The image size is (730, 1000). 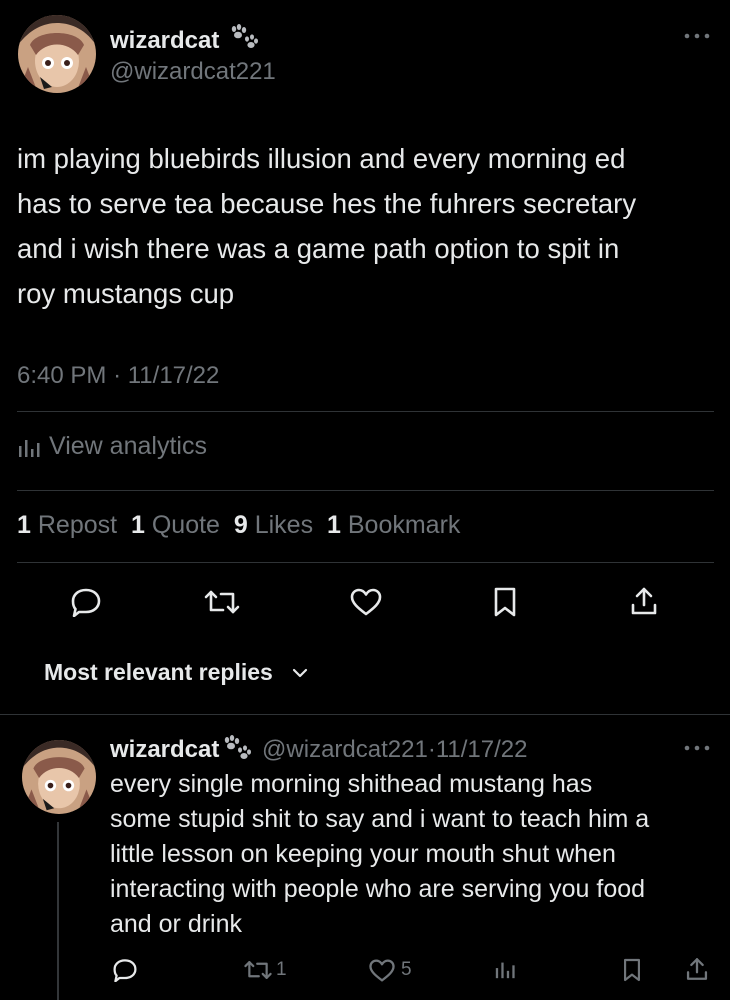 I want to click on quotes-stat: 1 Quote, so click(x=175, y=525).